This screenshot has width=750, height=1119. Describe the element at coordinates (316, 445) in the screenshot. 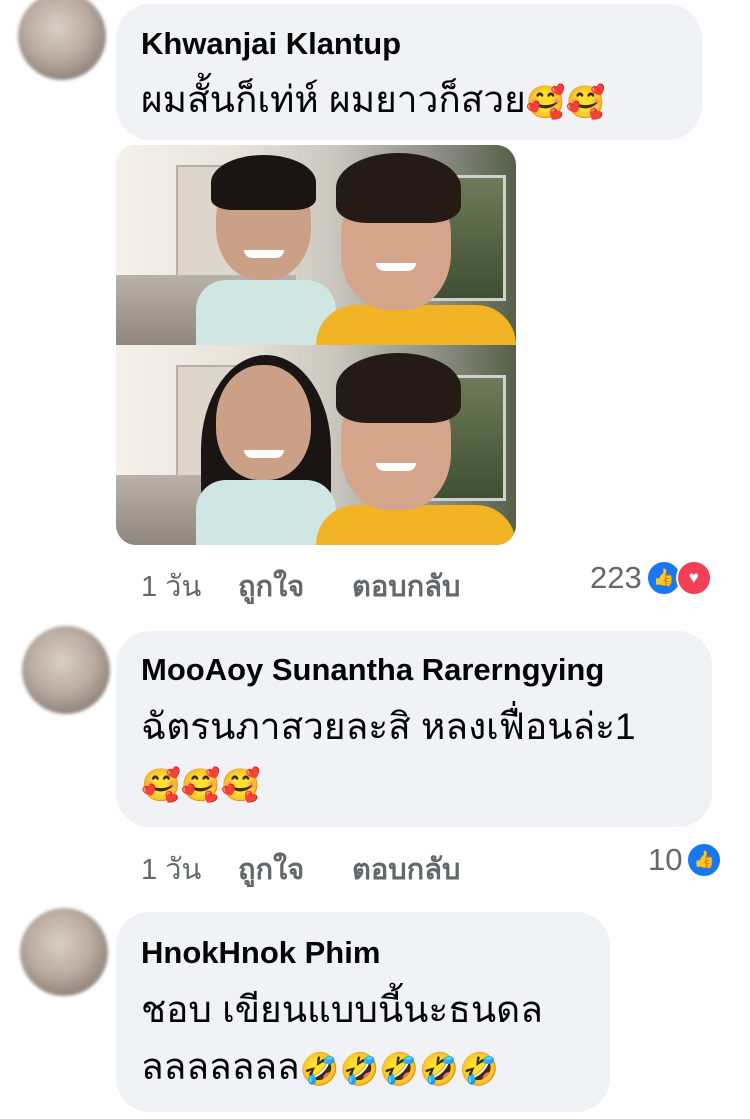

I see `photo-bottom-half` at that location.